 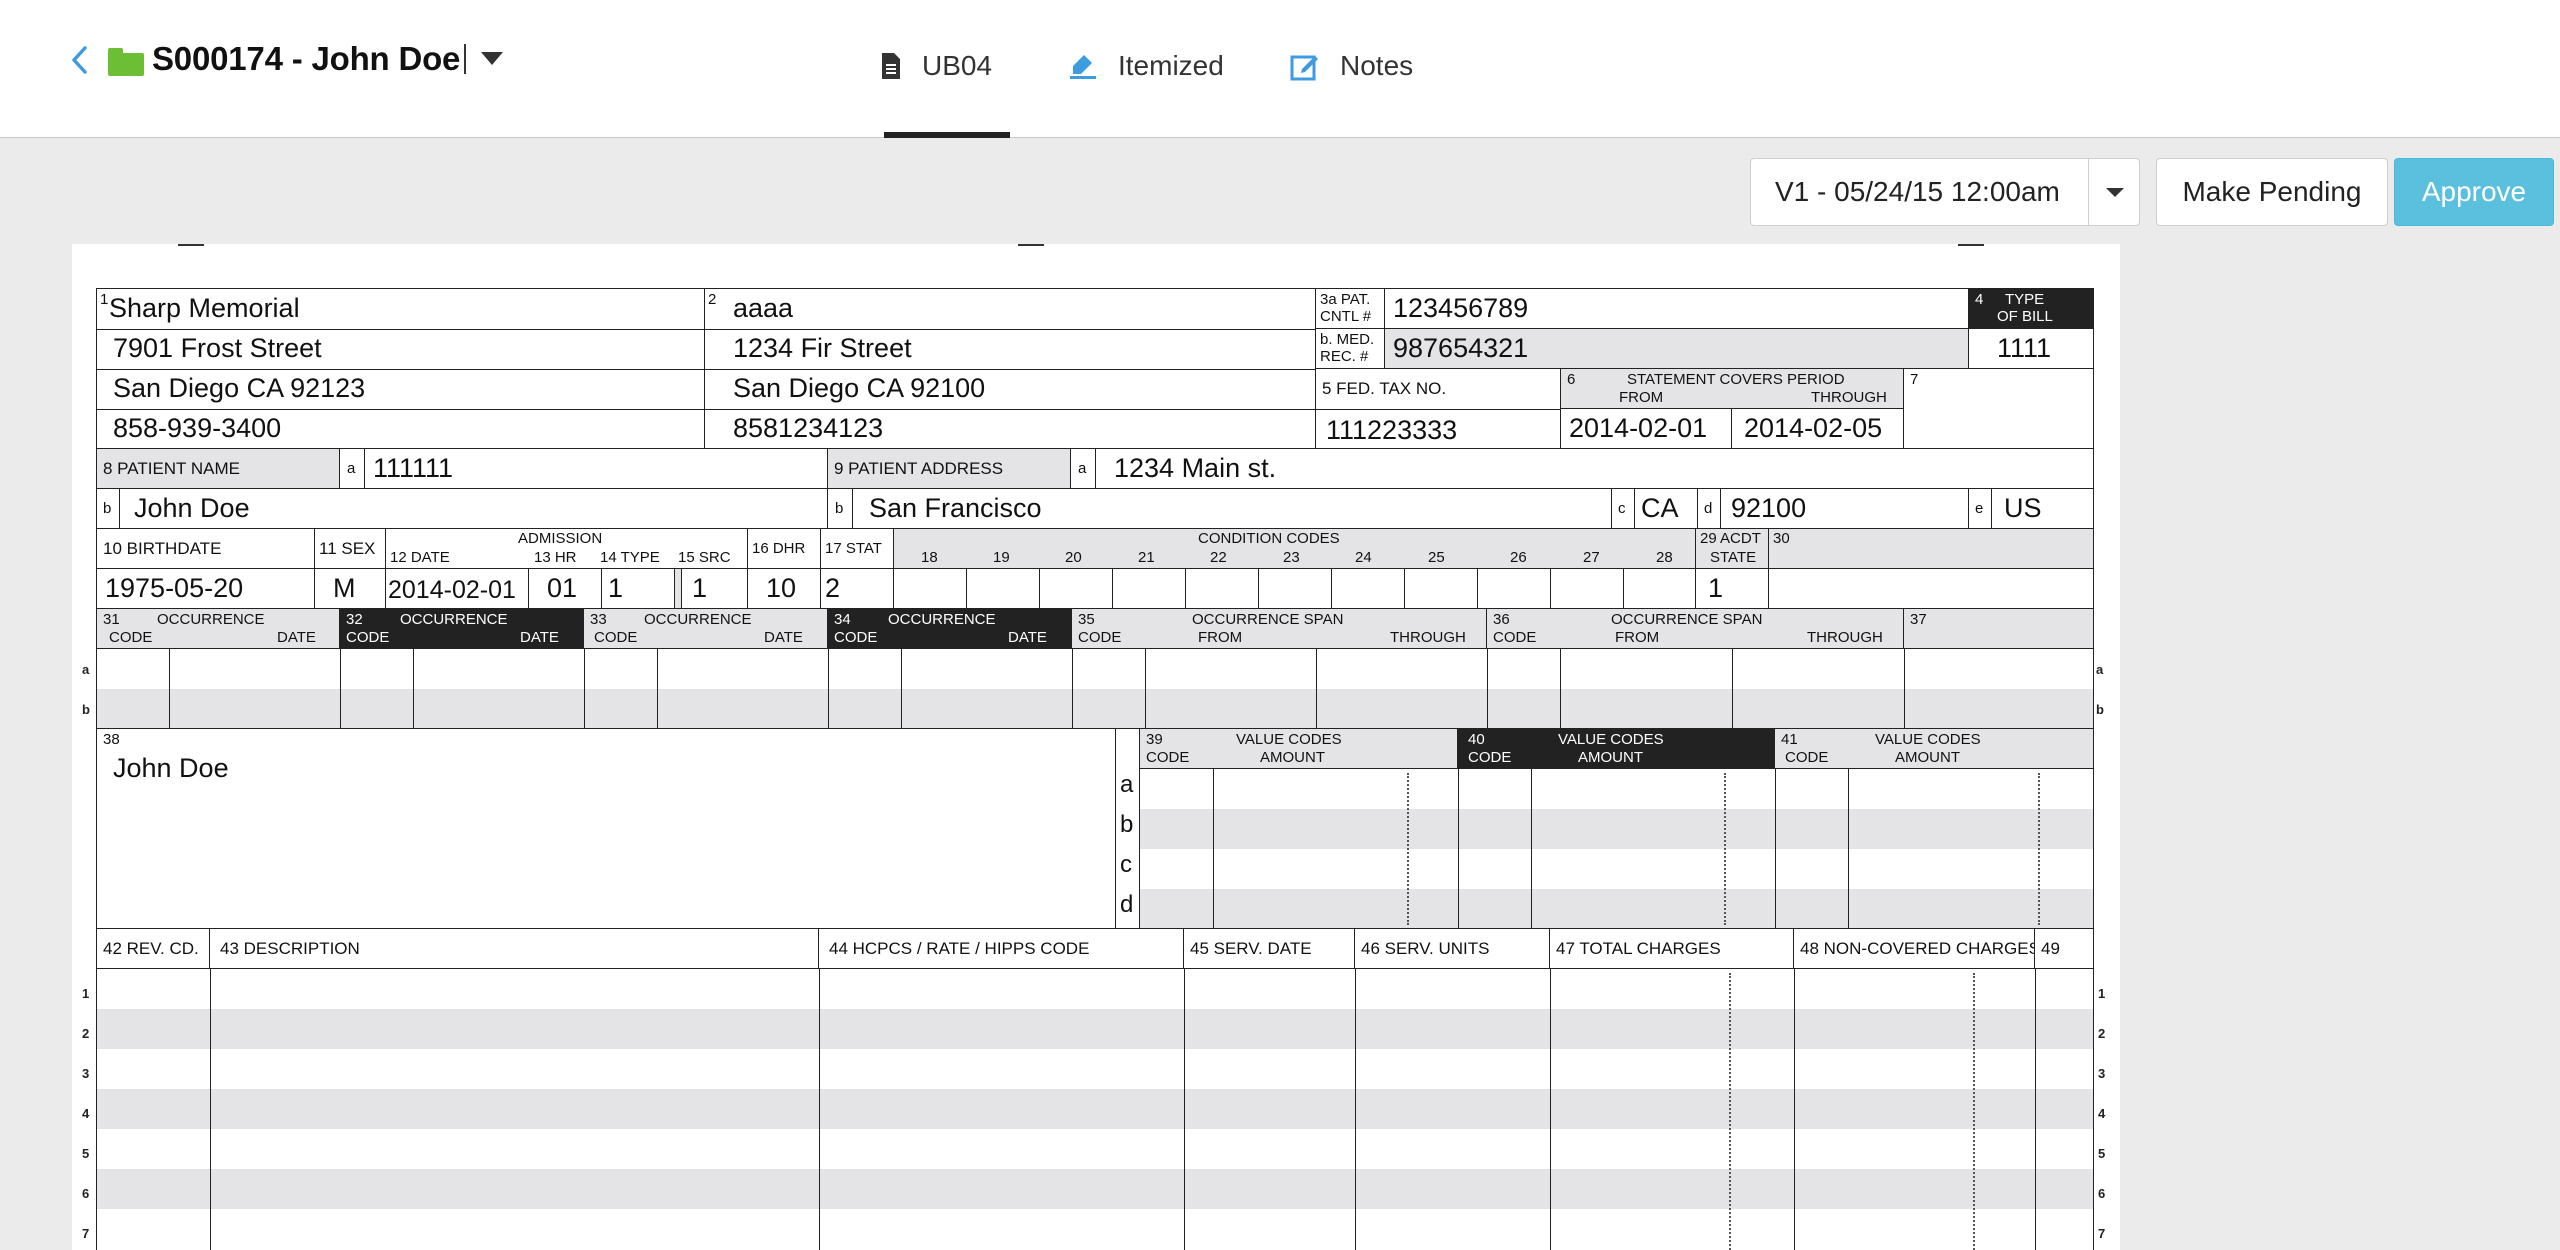 I want to click on case-dropdown-caret-icon, so click(x=492, y=58).